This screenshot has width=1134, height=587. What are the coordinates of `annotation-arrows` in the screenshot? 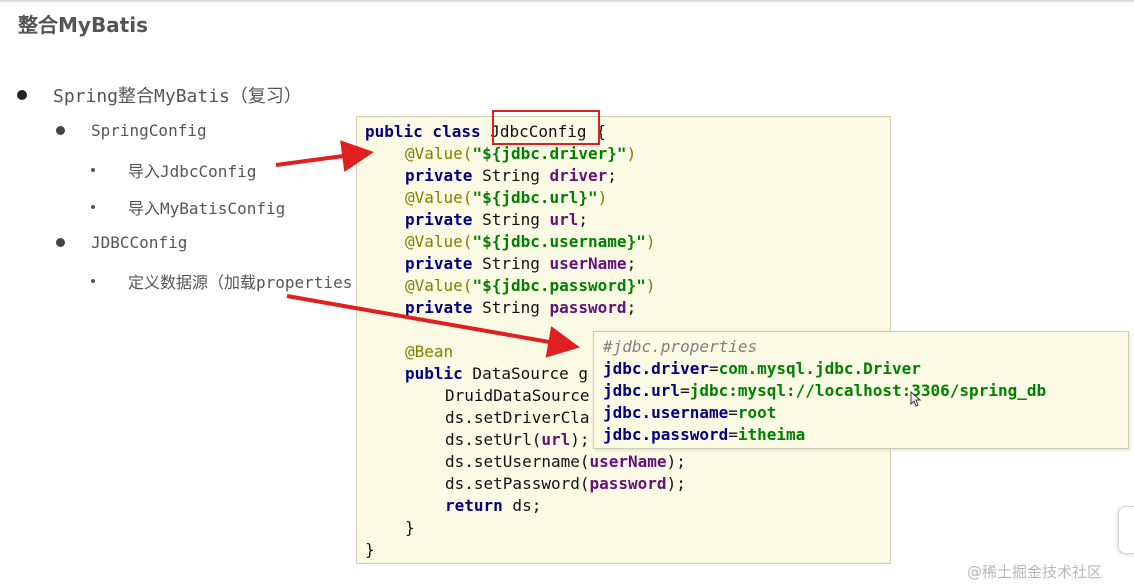 It's located at (427, 249).